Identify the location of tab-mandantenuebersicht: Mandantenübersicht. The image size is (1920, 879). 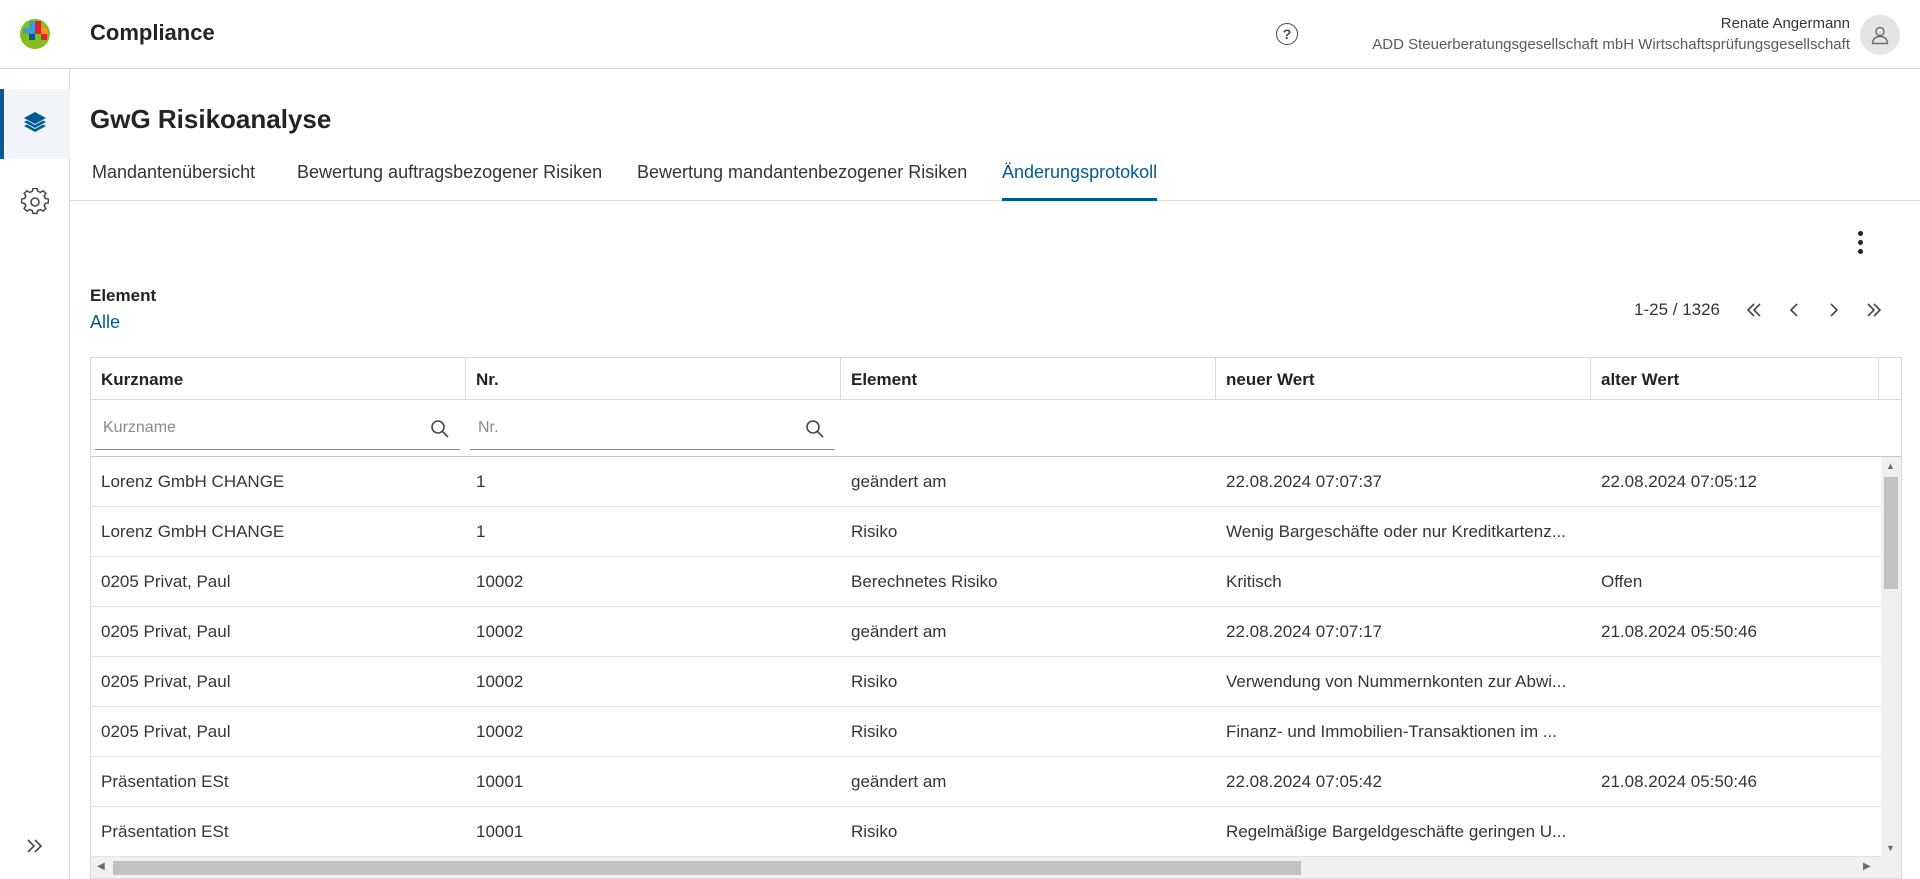
(173, 181).